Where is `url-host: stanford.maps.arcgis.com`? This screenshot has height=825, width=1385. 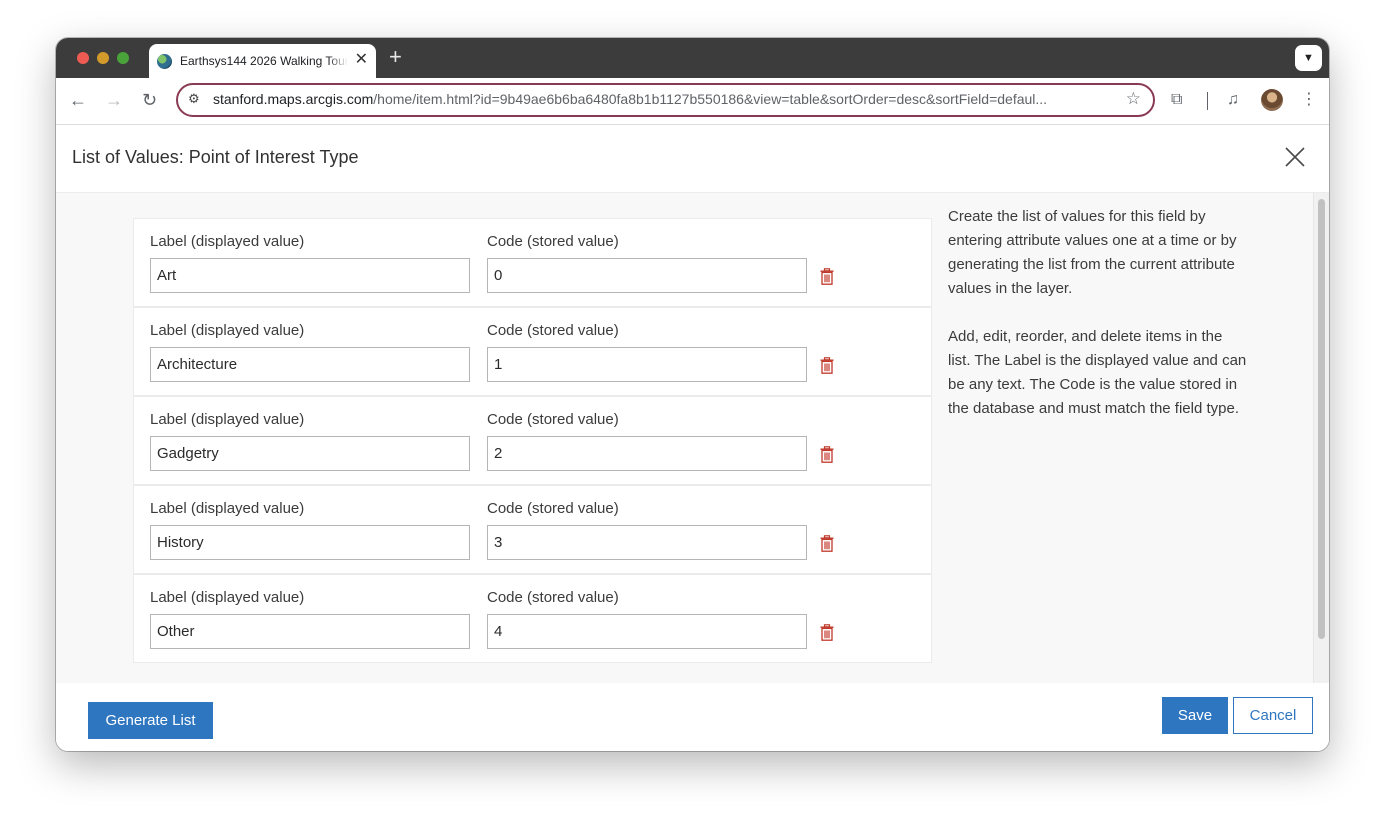
url-host: stanford.maps.arcgis.com is located at coordinates (293, 99).